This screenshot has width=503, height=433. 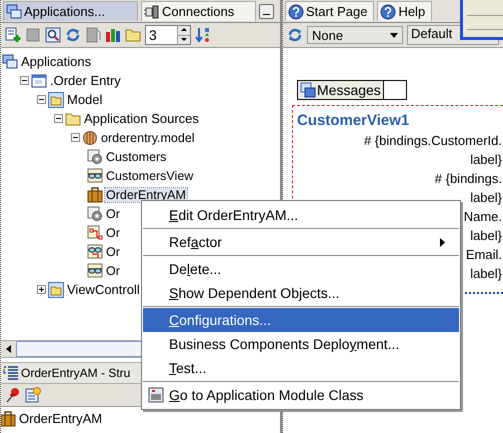 I want to click on binding-text: # {bindings., so click(x=468, y=179).